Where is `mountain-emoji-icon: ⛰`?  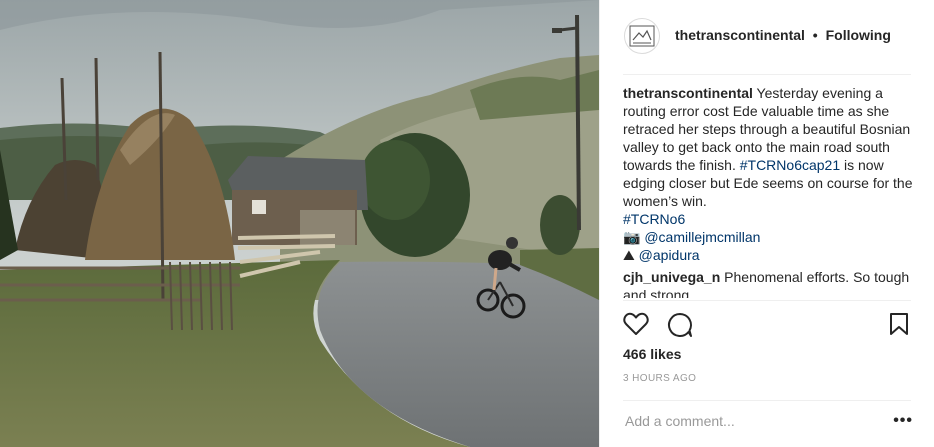 mountain-emoji-icon: ⛰ is located at coordinates (629, 255).